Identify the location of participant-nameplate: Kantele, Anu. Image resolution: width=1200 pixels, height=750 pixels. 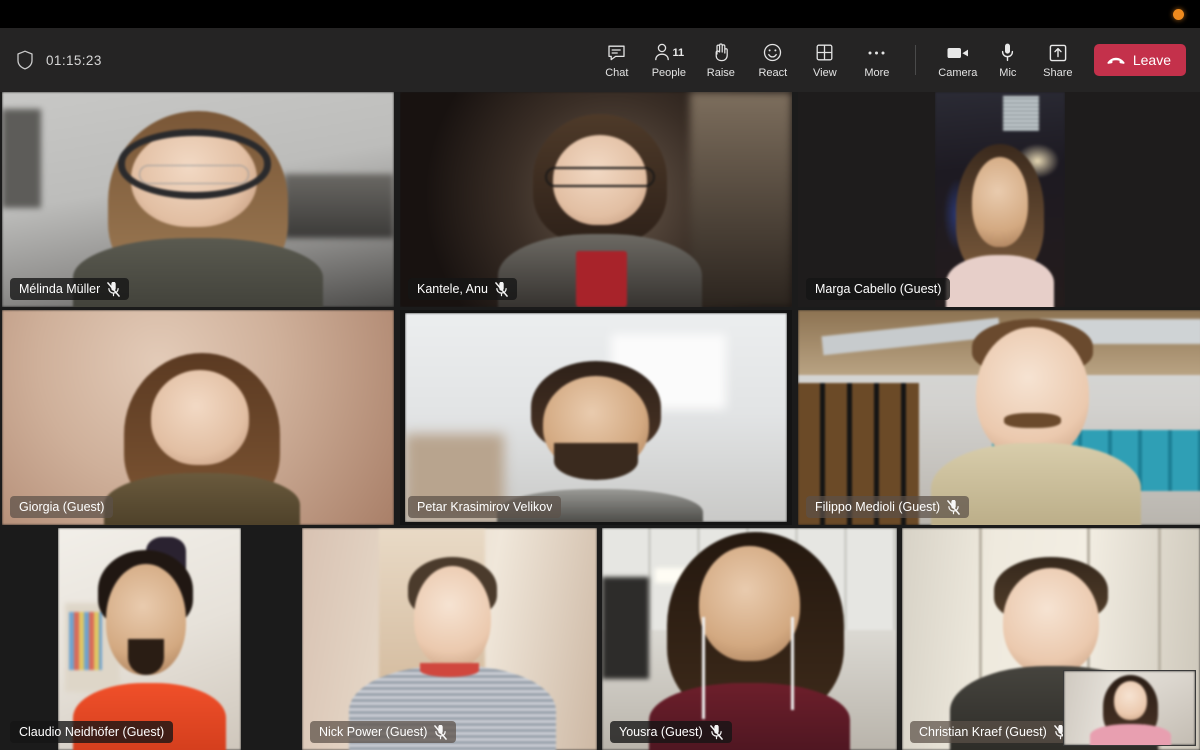
(462, 289).